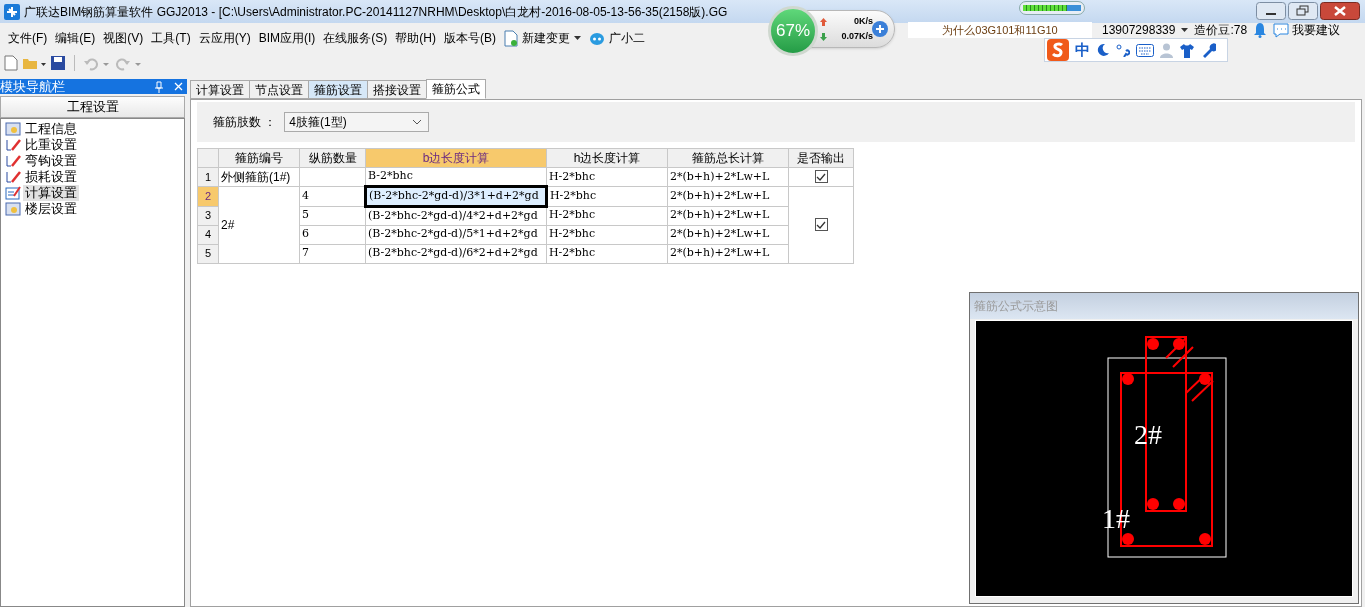  What do you see at coordinates (355, 38) in the screenshot?
I see `menu-item: 在线服务(S)` at bounding box center [355, 38].